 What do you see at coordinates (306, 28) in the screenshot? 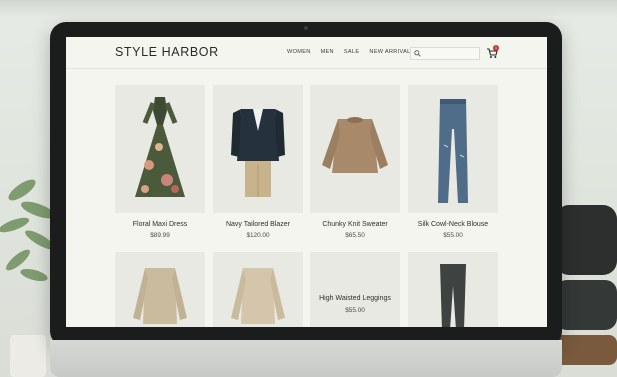
I see `camera-dot` at bounding box center [306, 28].